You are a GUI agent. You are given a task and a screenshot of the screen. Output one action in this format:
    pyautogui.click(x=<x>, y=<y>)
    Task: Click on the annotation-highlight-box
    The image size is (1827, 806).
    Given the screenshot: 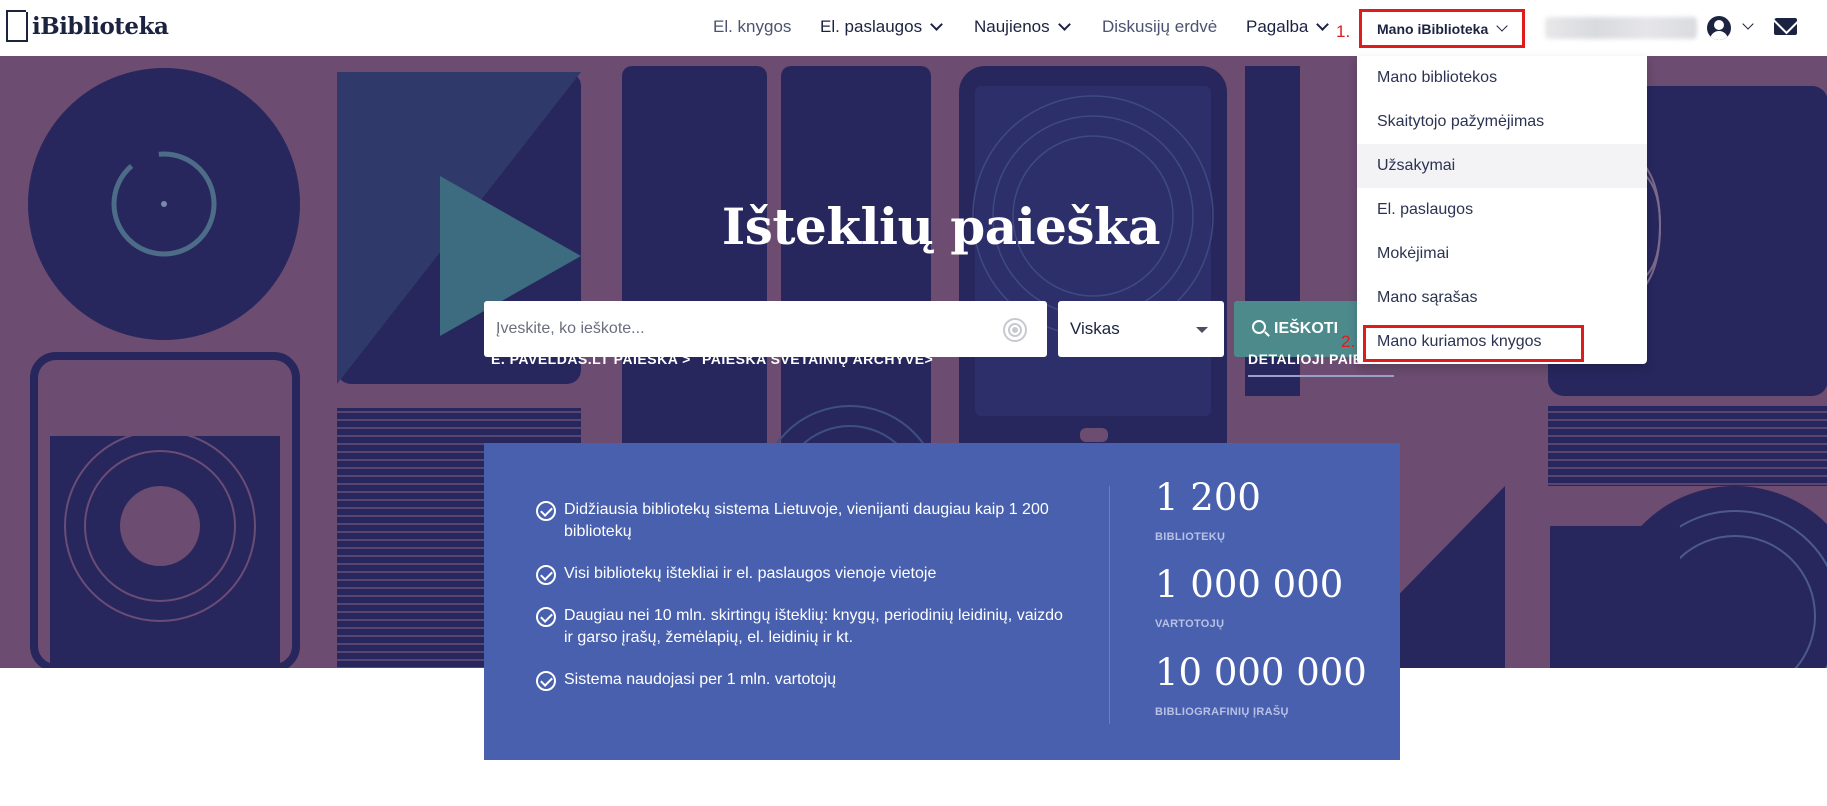 What is the action you would take?
    pyautogui.click(x=1473, y=343)
    